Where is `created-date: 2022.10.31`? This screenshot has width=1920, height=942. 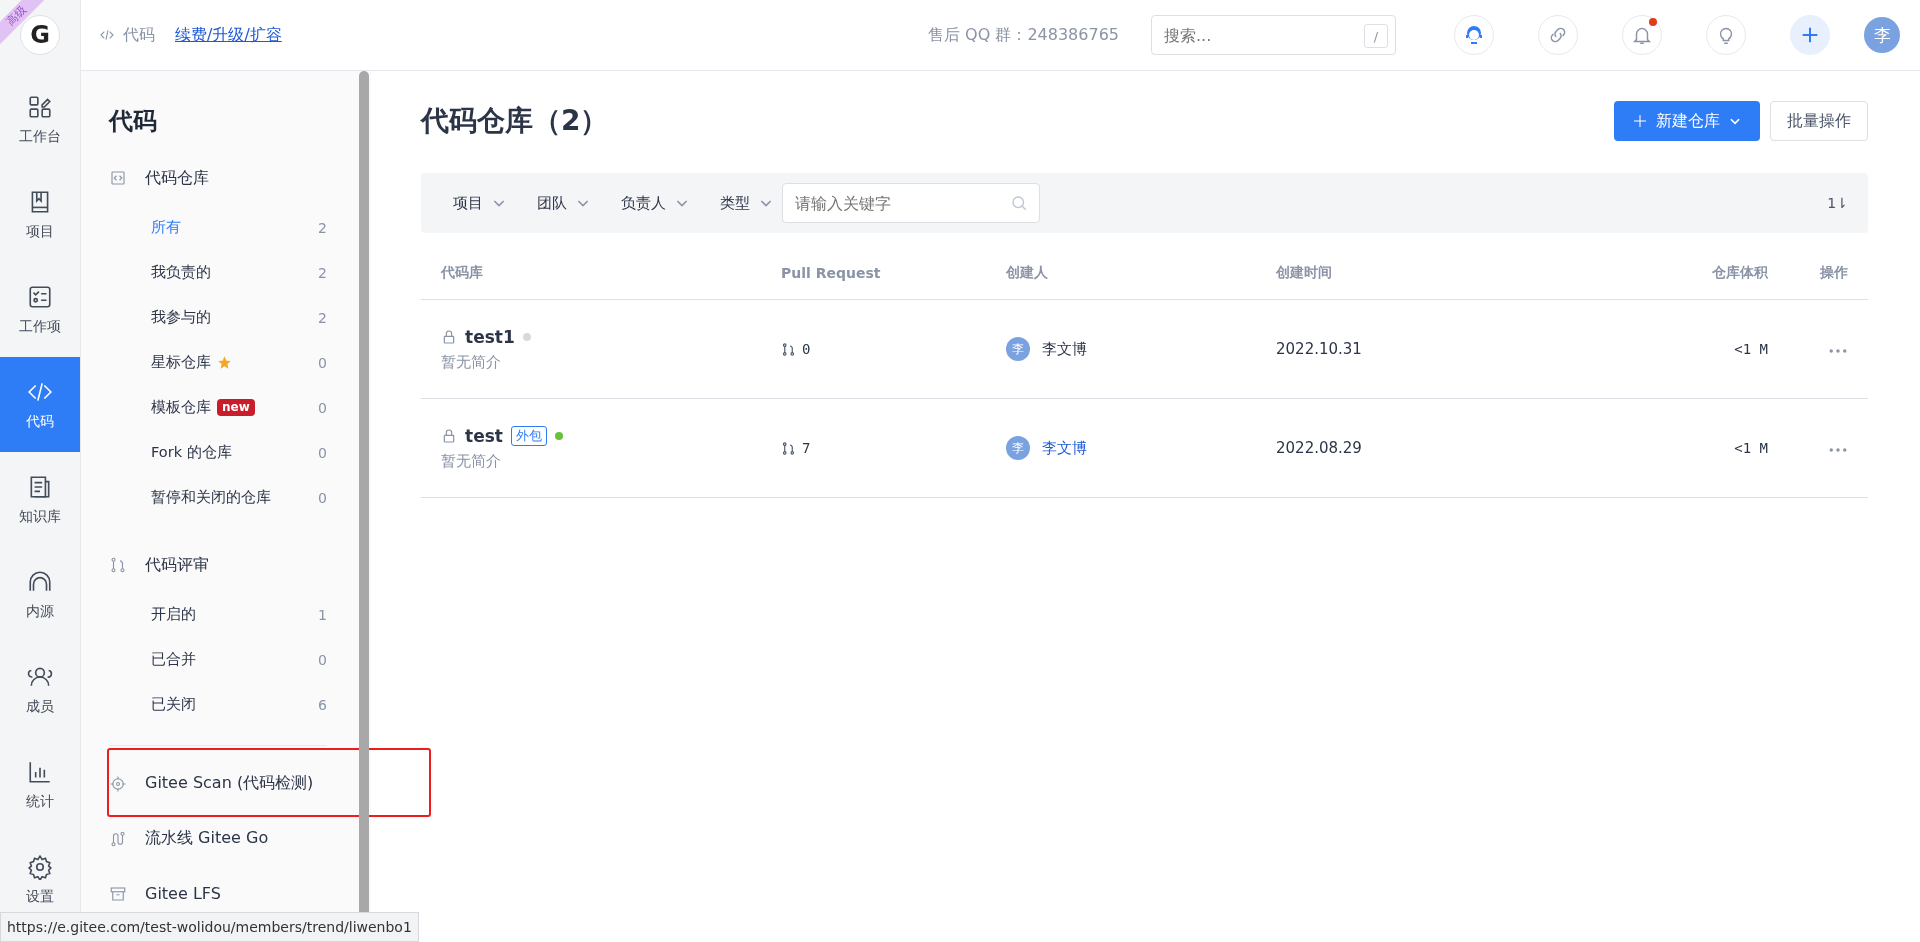 created-date: 2022.10.31 is located at coordinates (1319, 349).